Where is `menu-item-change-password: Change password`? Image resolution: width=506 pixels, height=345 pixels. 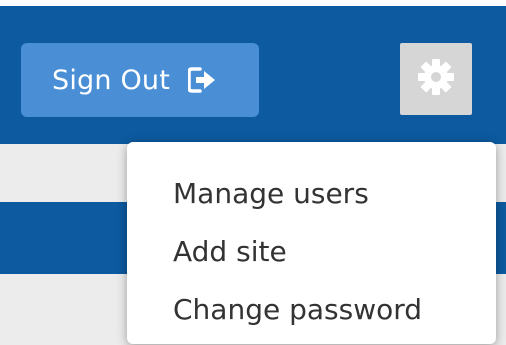 menu-item-change-password: Change password is located at coordinates (311, 309).